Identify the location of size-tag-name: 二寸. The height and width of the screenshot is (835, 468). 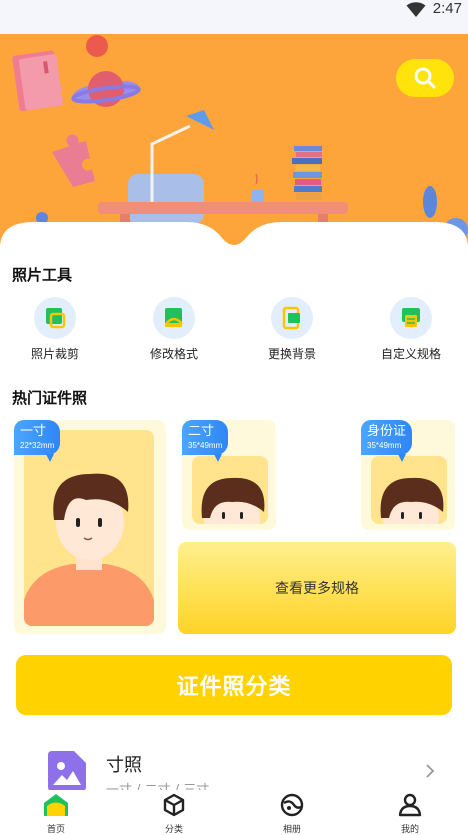
(201, 431).